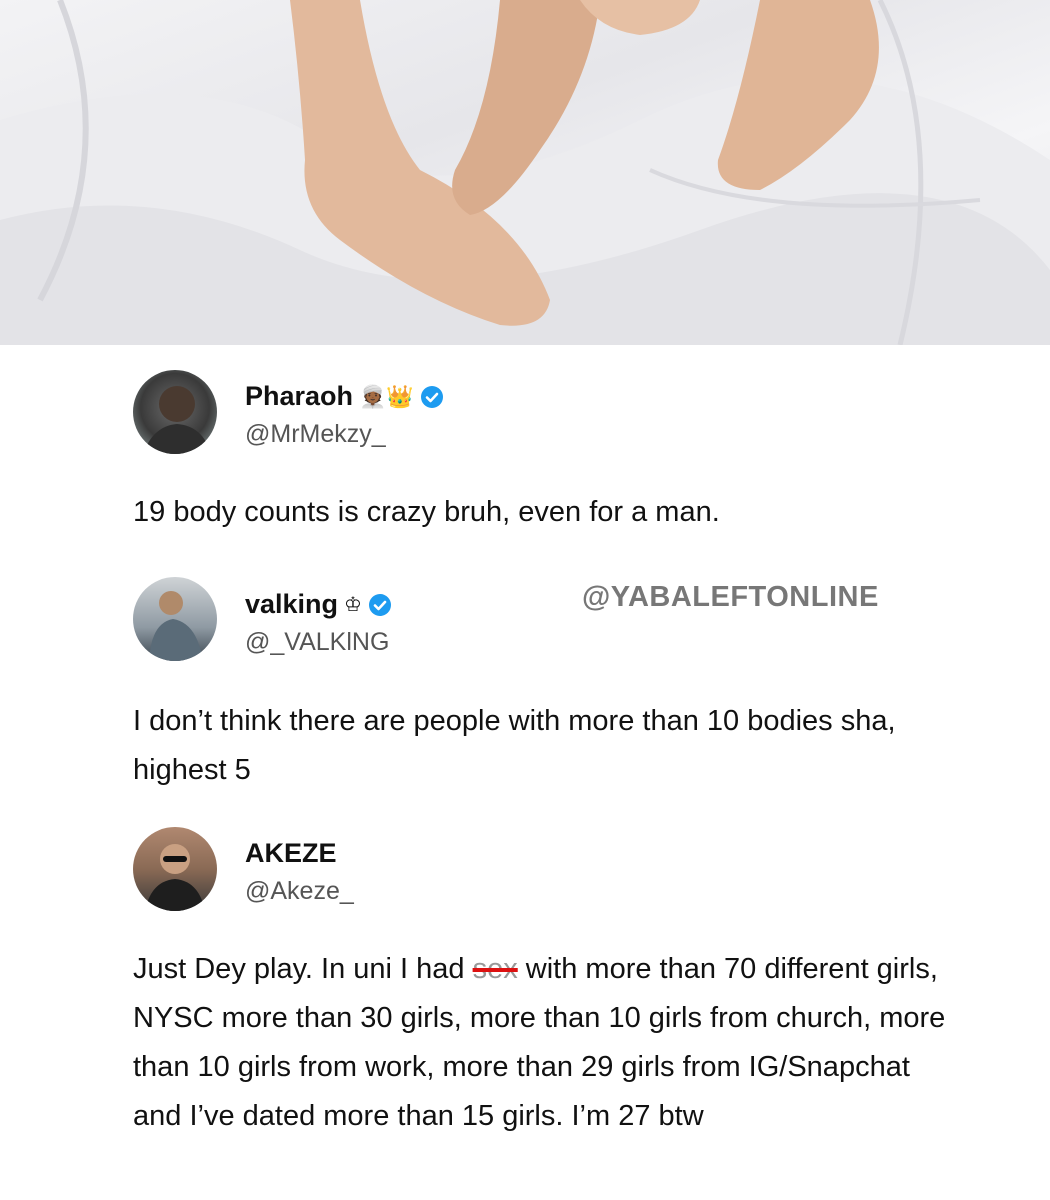 This screenshot has height=1200, width=1050. I want to click on user-handle: @MrMekzy_, so click(315, 434).